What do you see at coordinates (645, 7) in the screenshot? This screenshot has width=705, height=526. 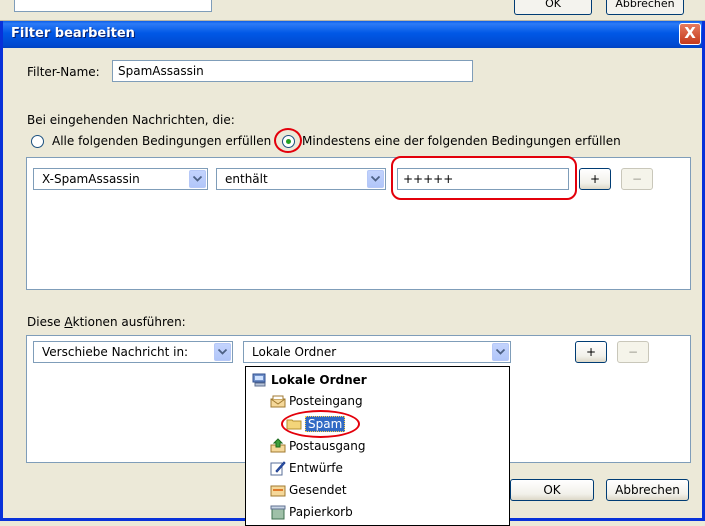 I see `background-cancel-button: Abbrechen` at bounding box center [645, 7].